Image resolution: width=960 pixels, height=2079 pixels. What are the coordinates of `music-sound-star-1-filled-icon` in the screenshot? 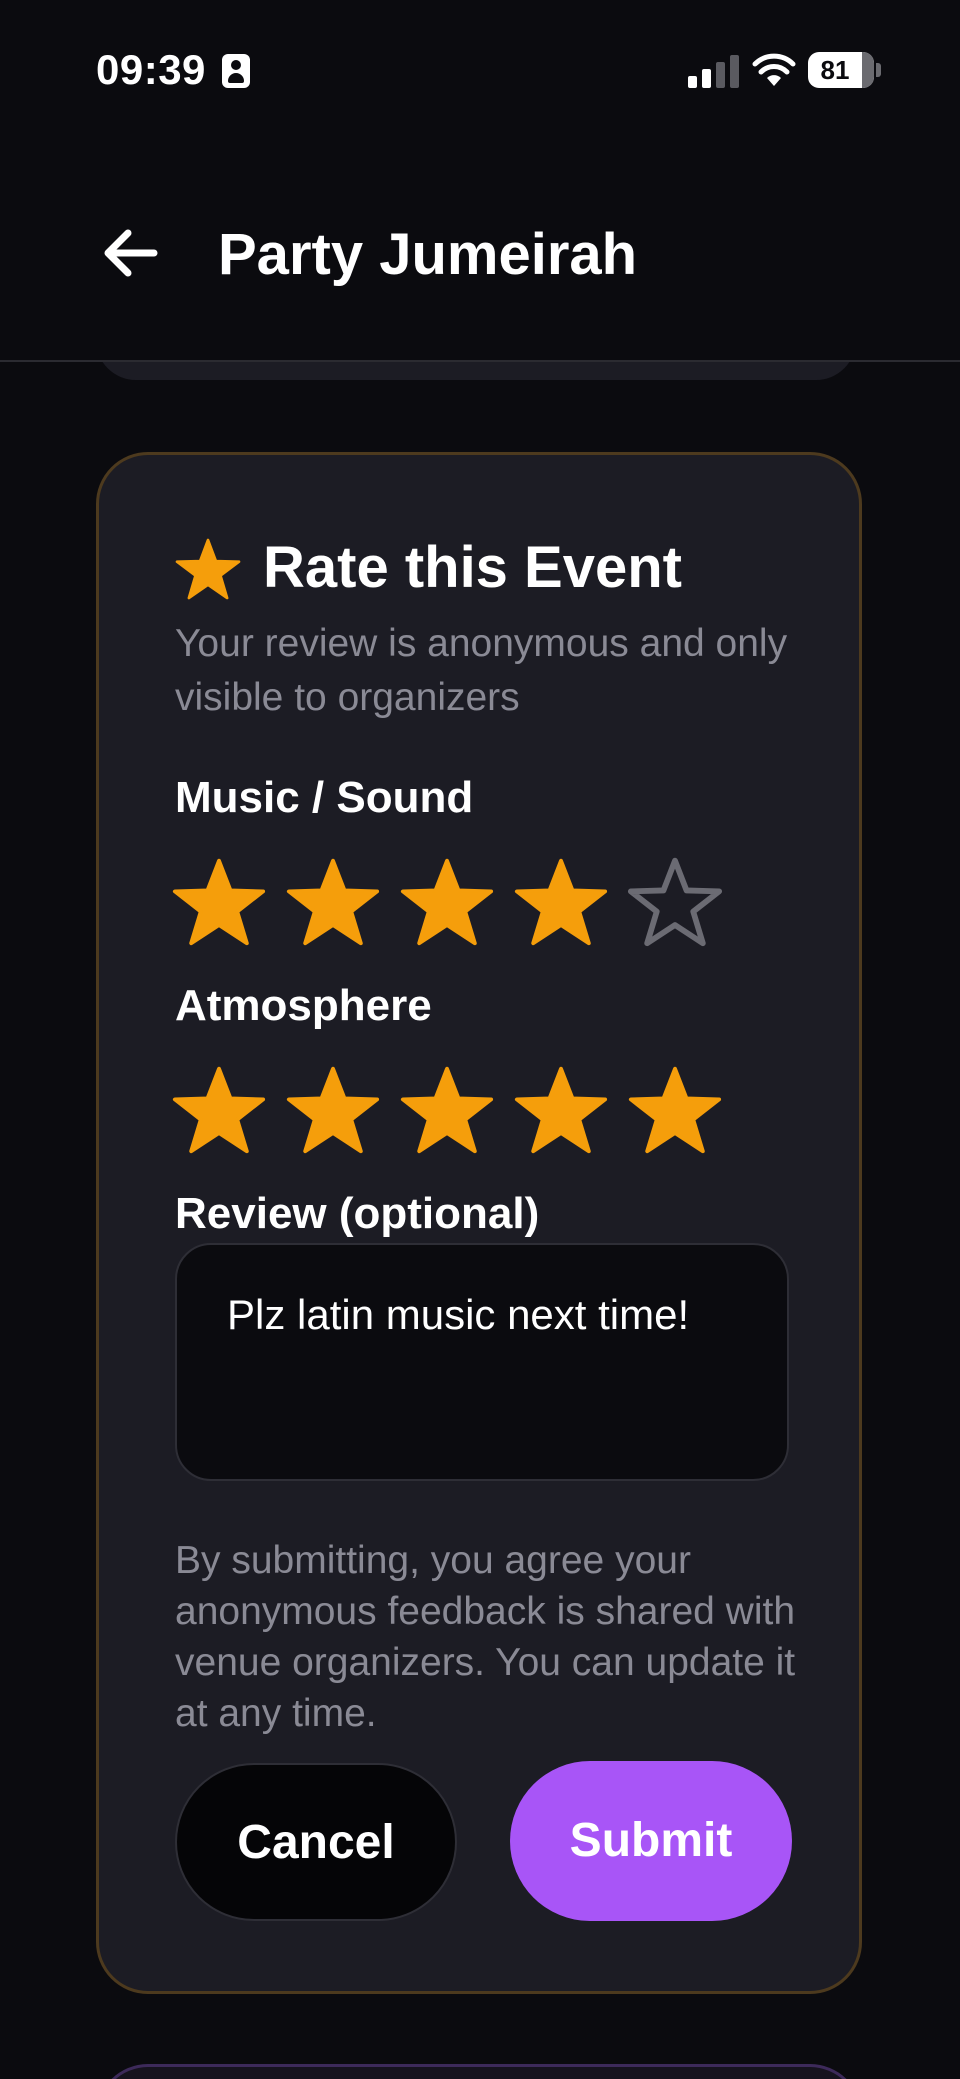 It's located at (219, 901).